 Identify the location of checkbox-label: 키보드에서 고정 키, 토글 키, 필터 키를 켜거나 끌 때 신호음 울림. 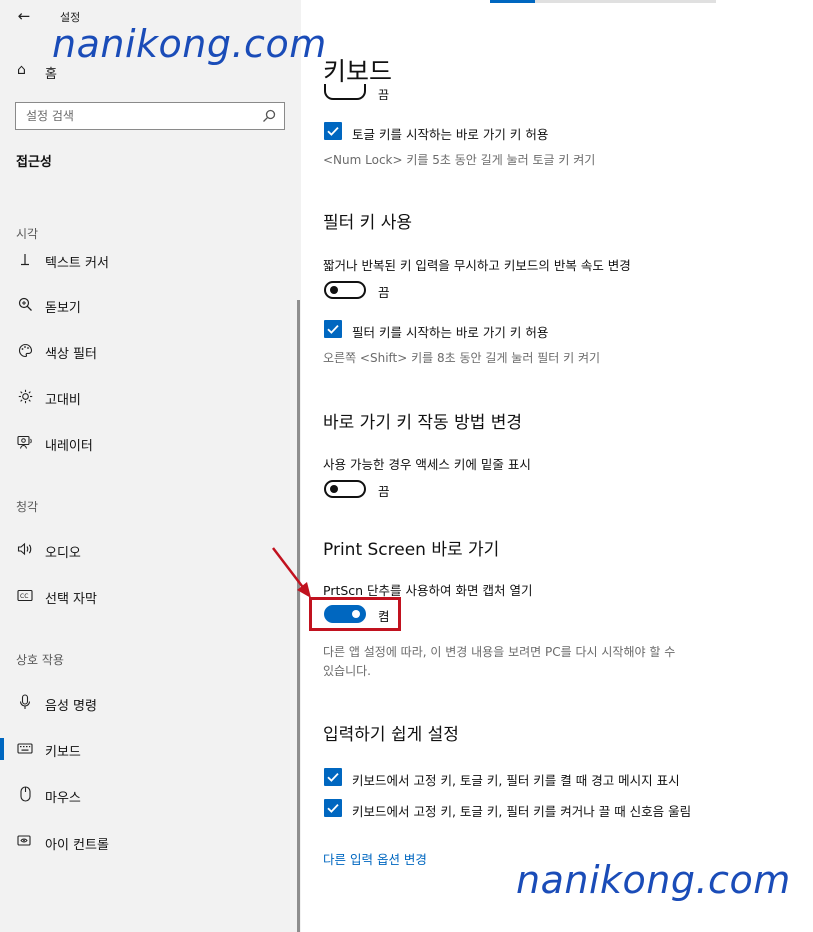
(522, 811).